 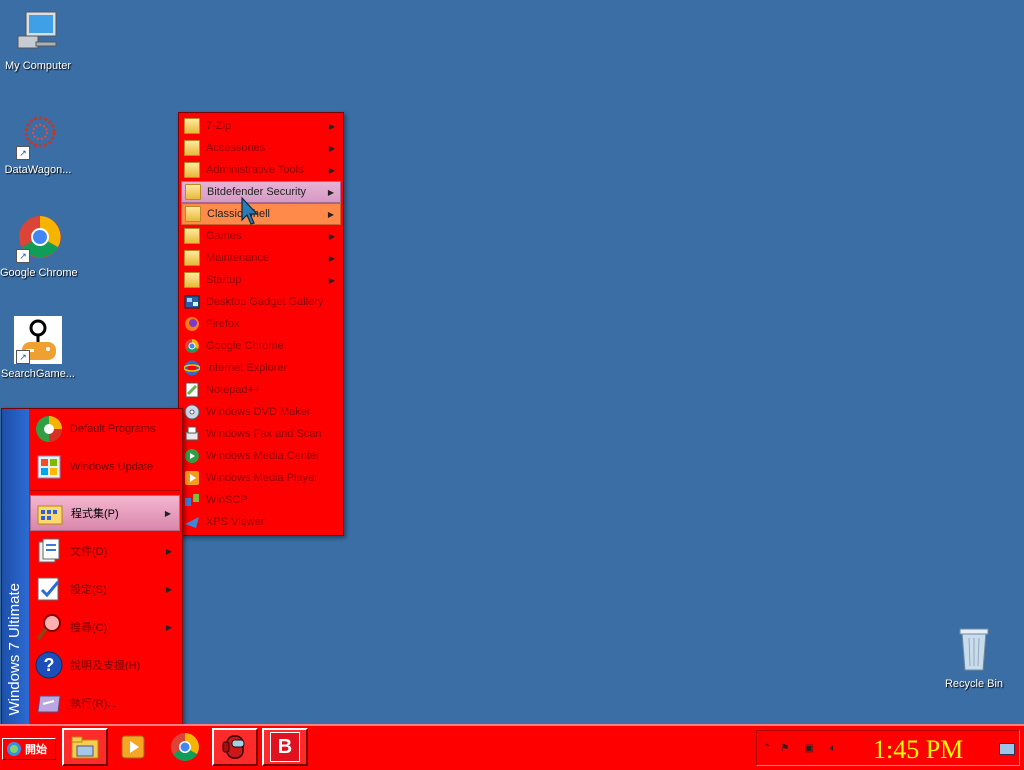 What do you see at coordinates (974, 684) in the screenshot?
I see `desktop-icon-label: Recycle Bin` at bounding box center [974, 684].